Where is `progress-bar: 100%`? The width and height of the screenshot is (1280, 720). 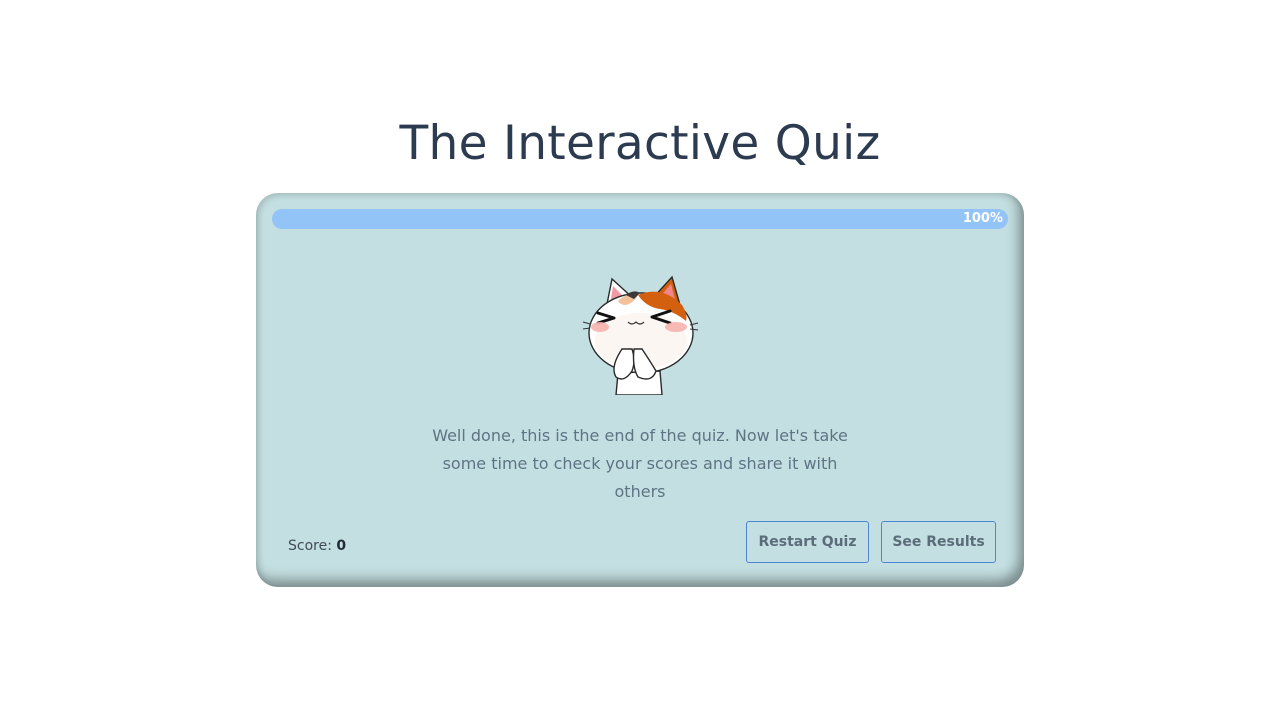
progress-bar: 100% is located at coordinates (640, 219).